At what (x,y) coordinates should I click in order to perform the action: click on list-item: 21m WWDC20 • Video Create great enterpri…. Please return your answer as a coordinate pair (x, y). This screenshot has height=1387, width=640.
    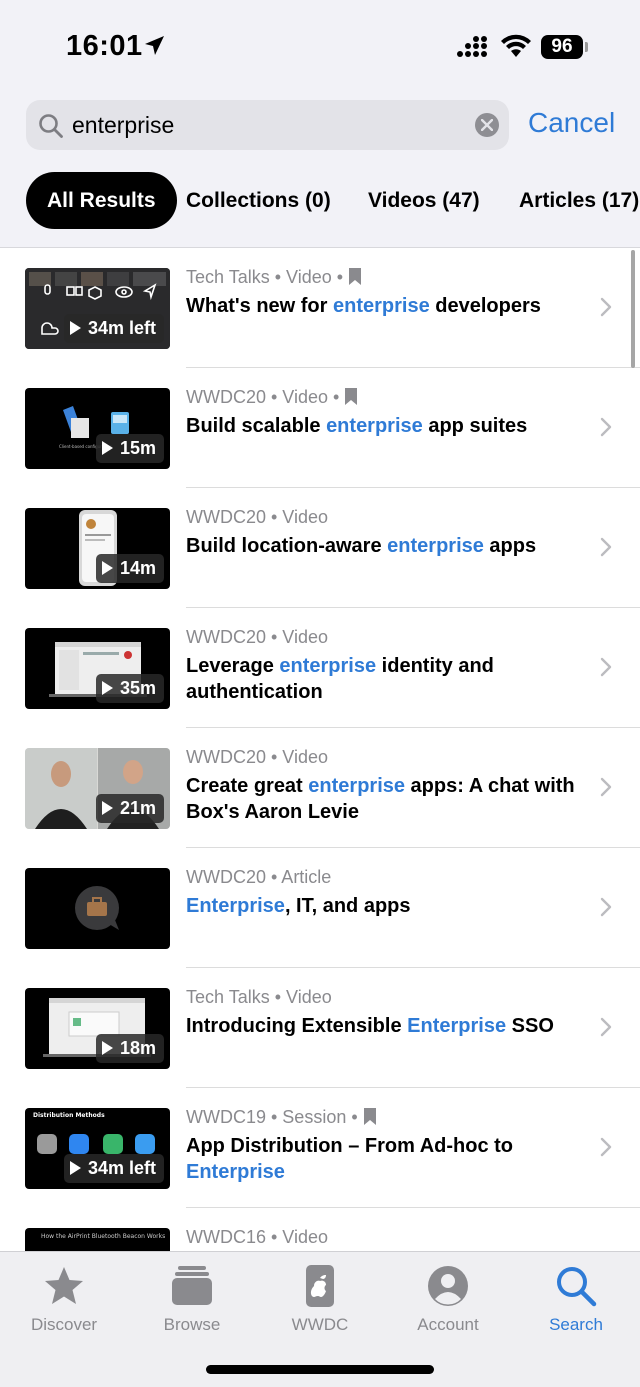
    Looking at the image, I should click on (320, 788).